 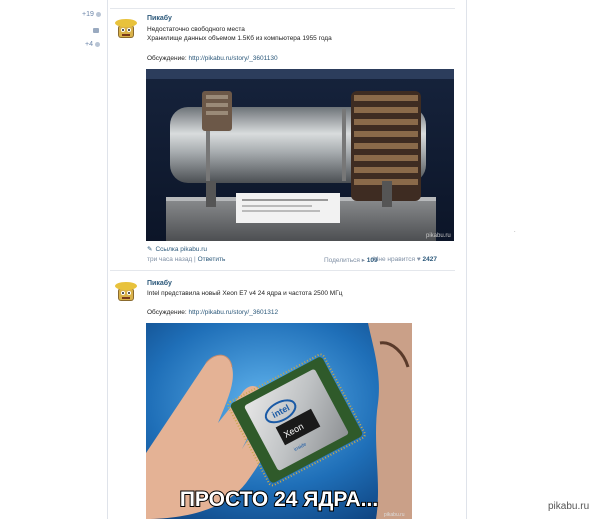 What do you see at coordinates (466, 259) in the screenshot?
I see `feed-right-border` at bounding box center [466, 259].